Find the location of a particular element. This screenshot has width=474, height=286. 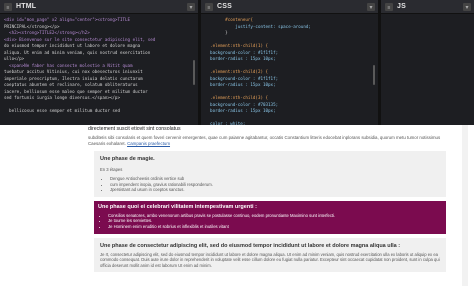

js-pane: ≡ JS ▾ is located at coordinates (427, 62).